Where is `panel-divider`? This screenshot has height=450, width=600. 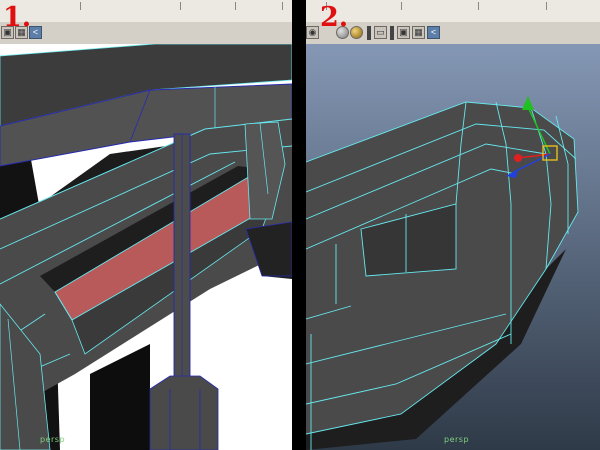
panel-divider is located at coordinates (299, 225).